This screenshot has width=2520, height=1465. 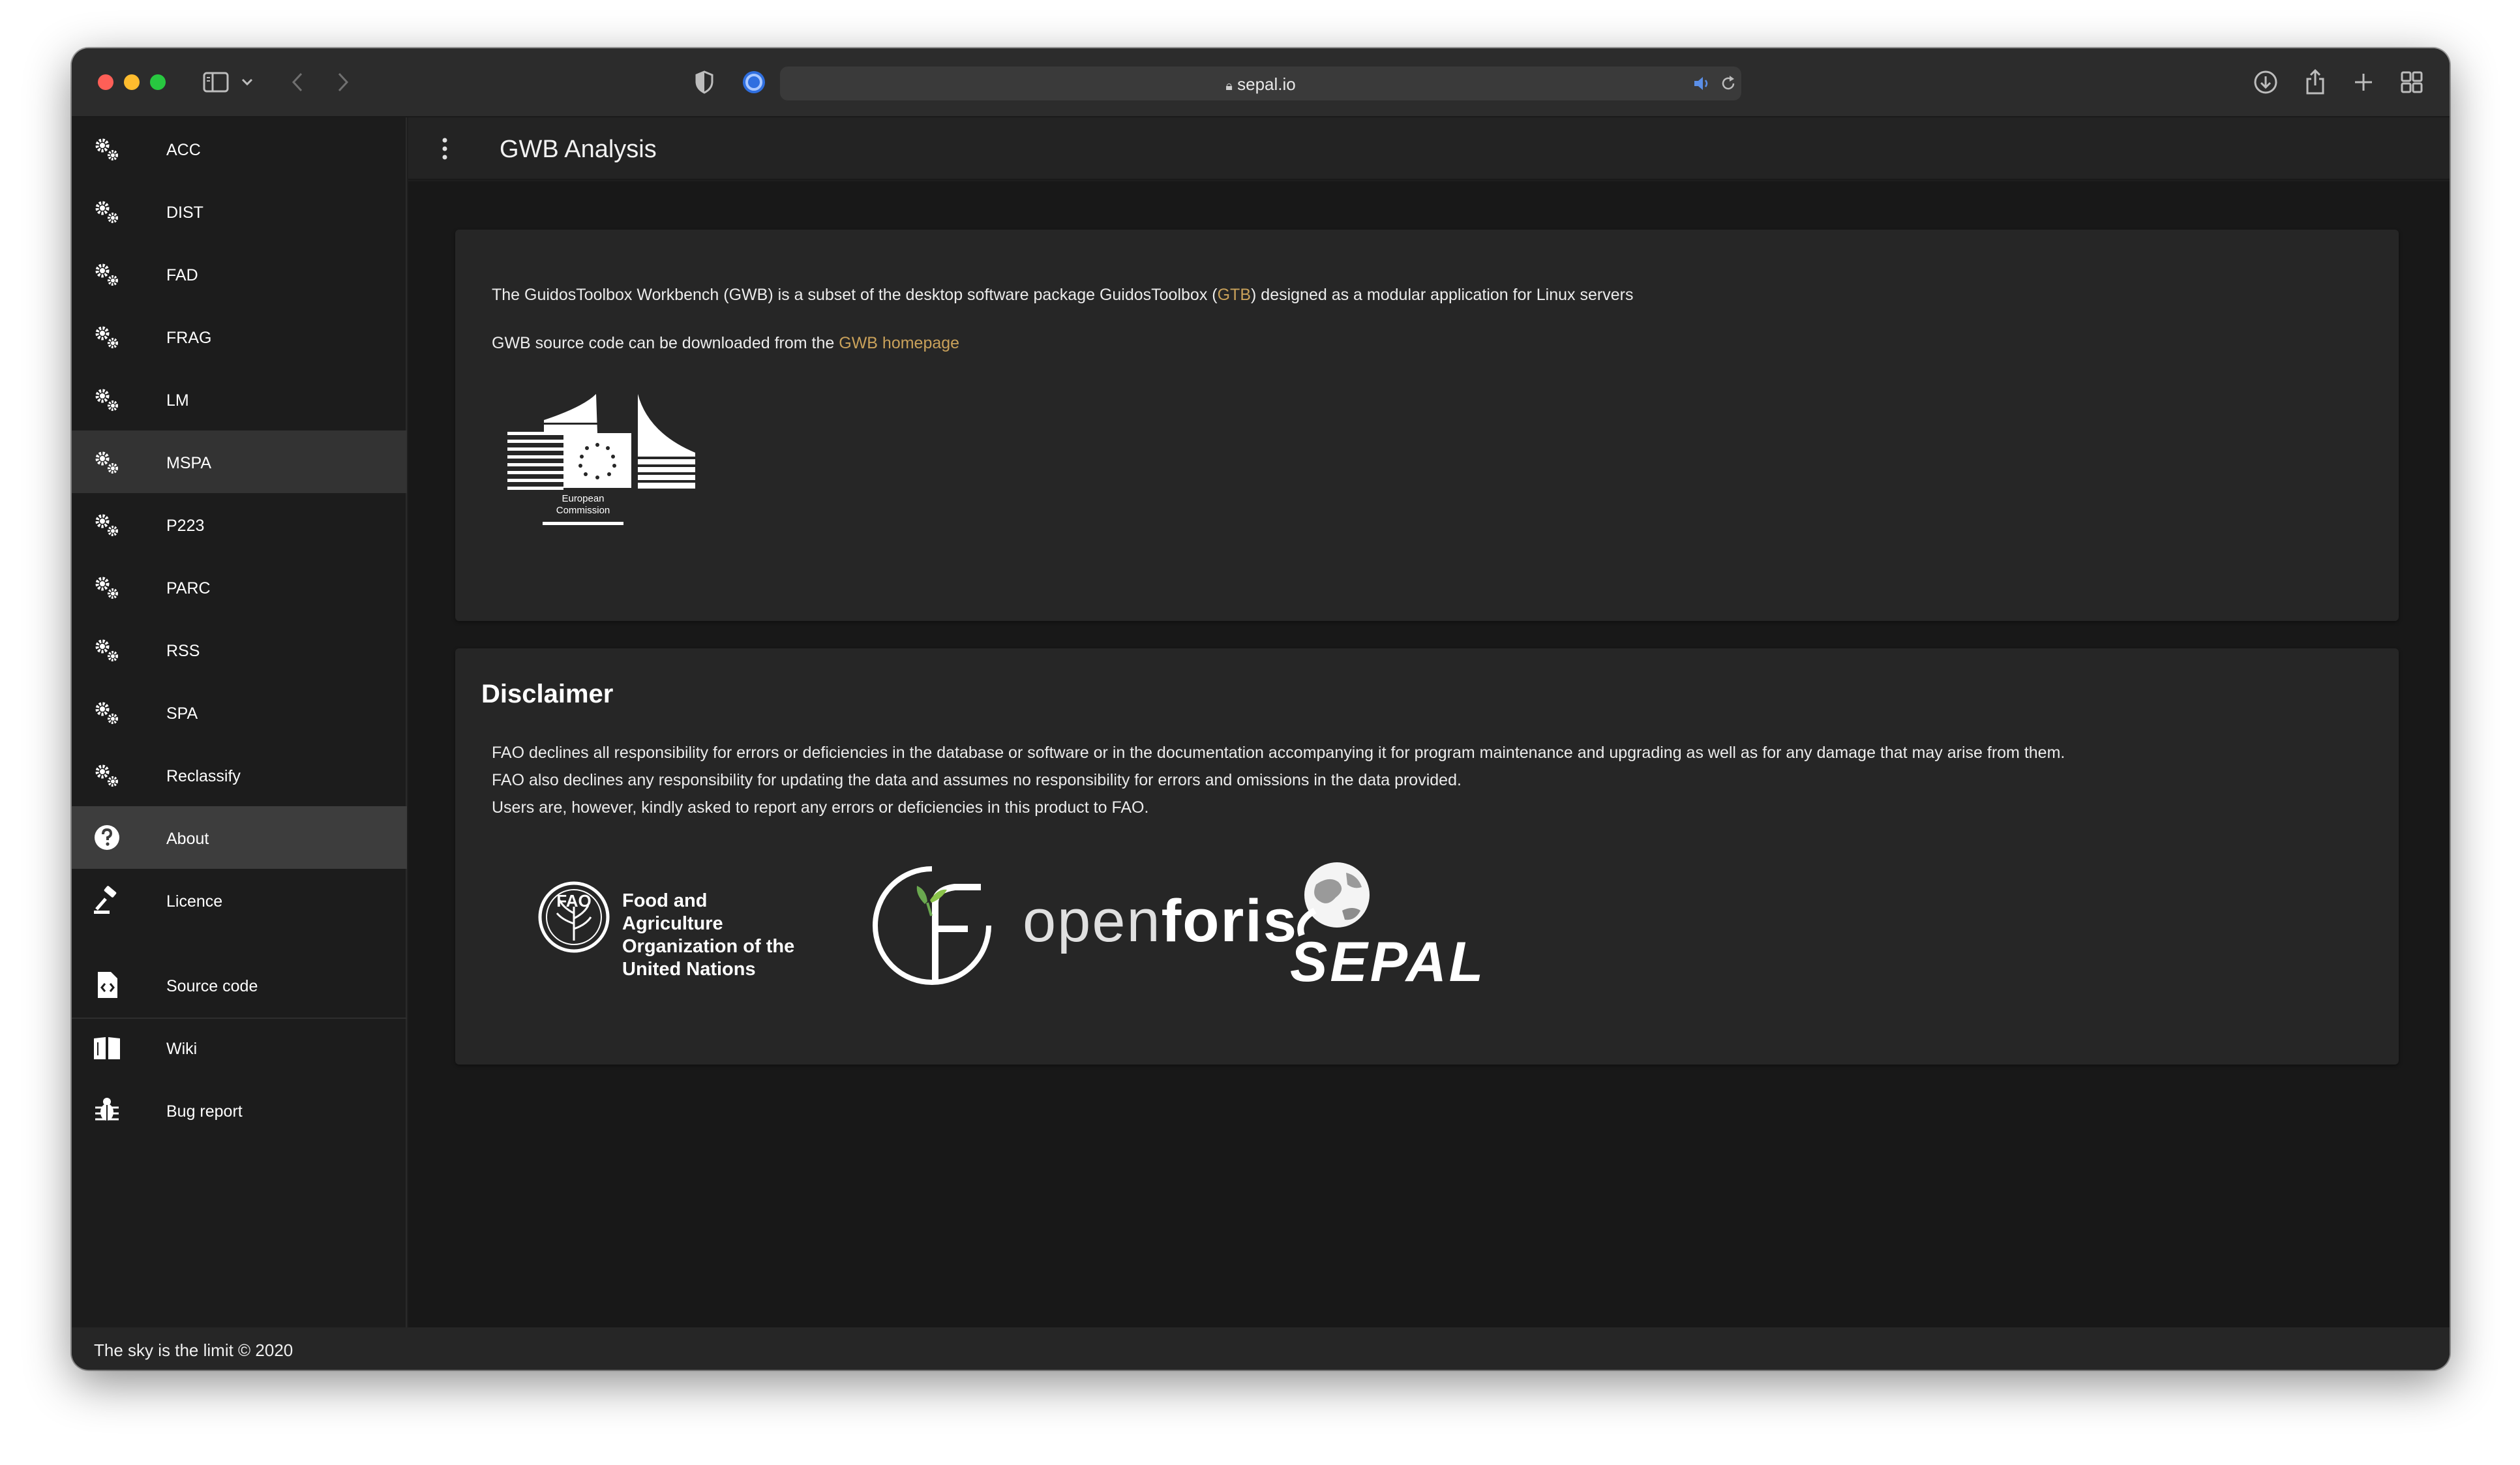 I want to click on fao-emblem-icon: FAO, so click(x=574, y=917).